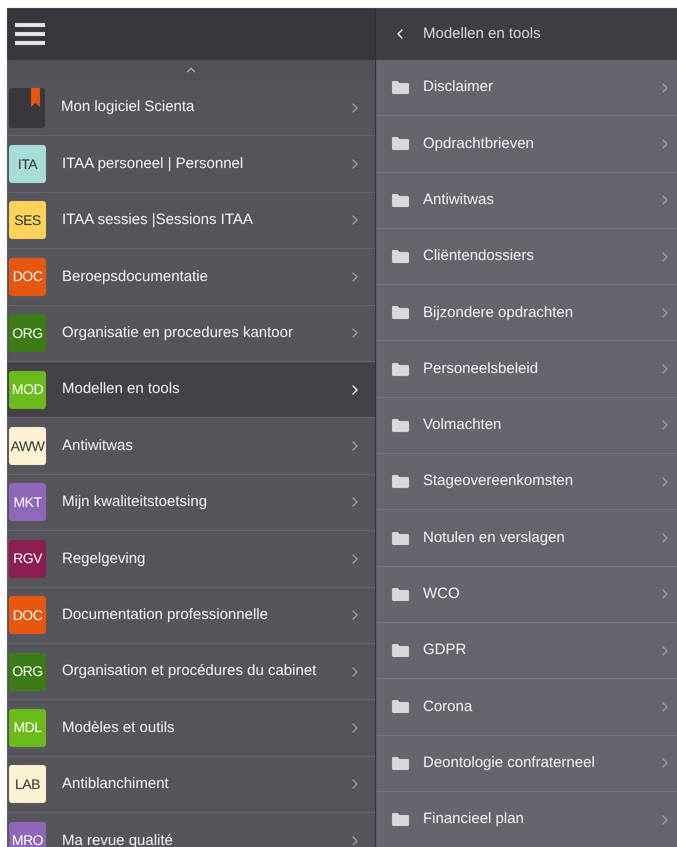 The width and height of the screenshot is (677, 847). What do you see at coordinates (27, 164) in the screenshot?
I see `category-badge: ITA` at bounding box center [27, 164].